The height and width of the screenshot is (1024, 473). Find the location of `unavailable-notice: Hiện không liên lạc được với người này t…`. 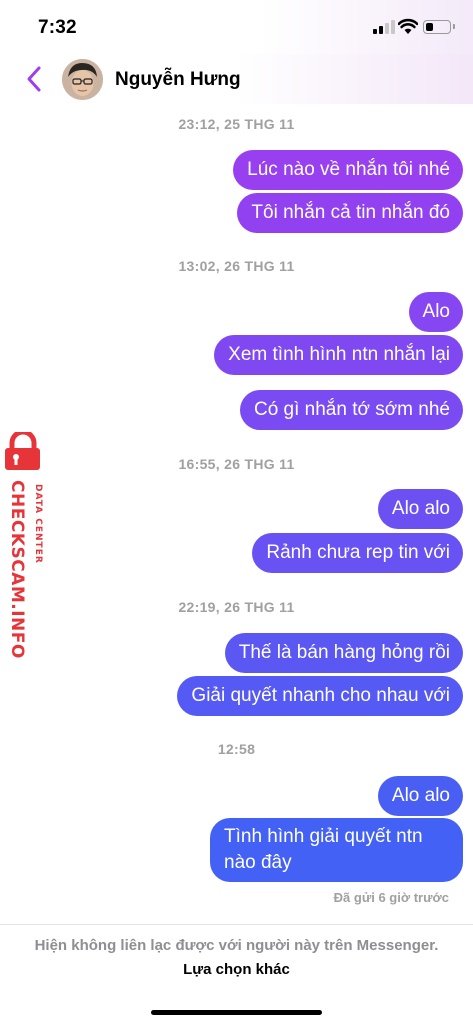

unavailable-notice: Hiện không liên lạc được với người này t… is located at coordinates (236, 958).